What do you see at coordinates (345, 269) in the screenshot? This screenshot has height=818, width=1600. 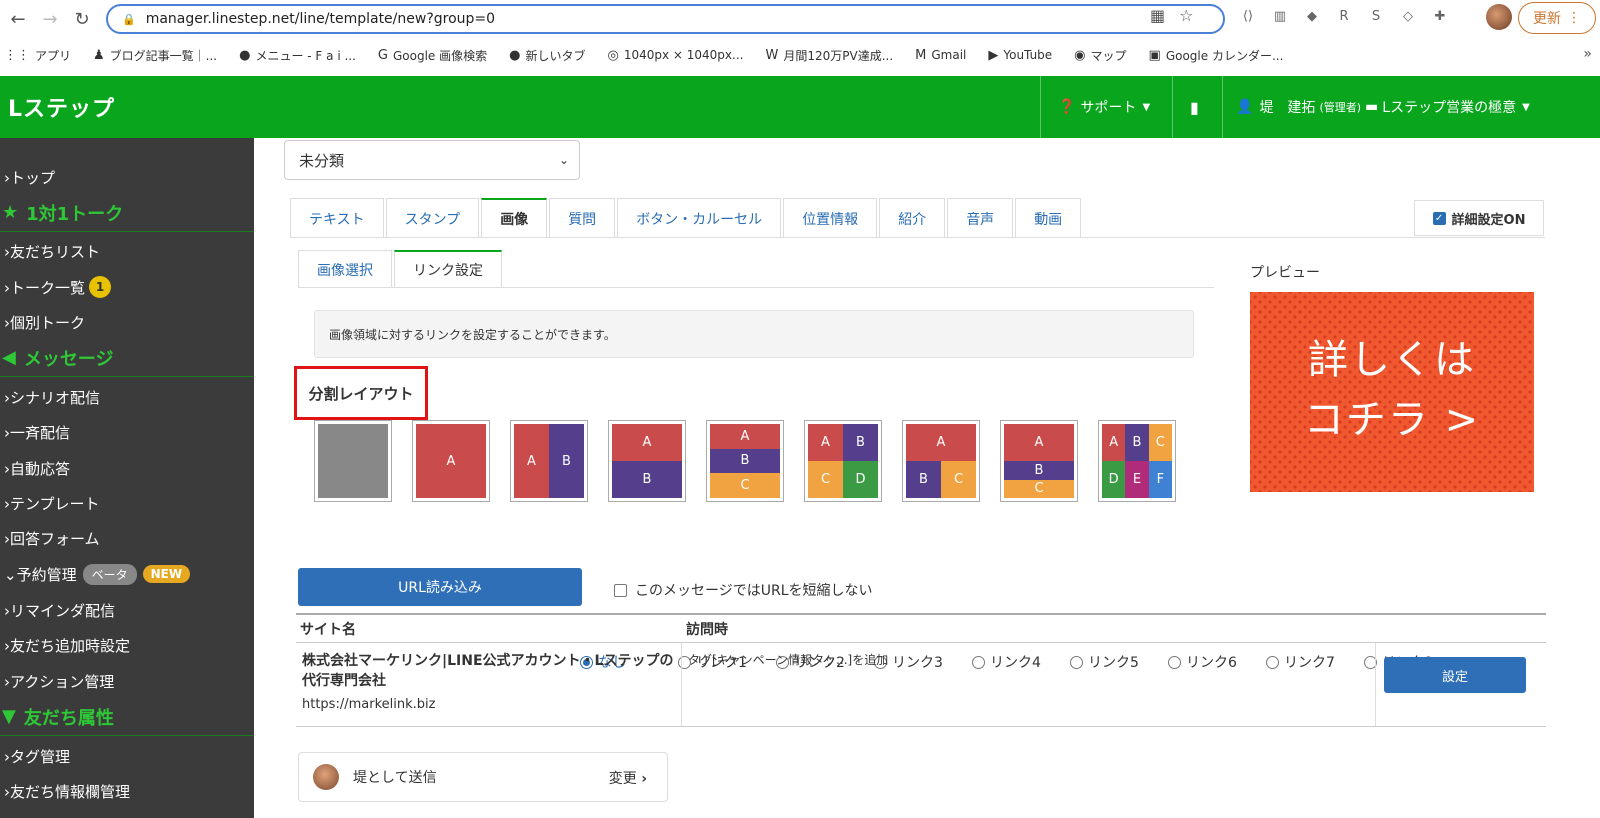 I see `subtab-0: 画像選択` at bounding box center [345, 269].